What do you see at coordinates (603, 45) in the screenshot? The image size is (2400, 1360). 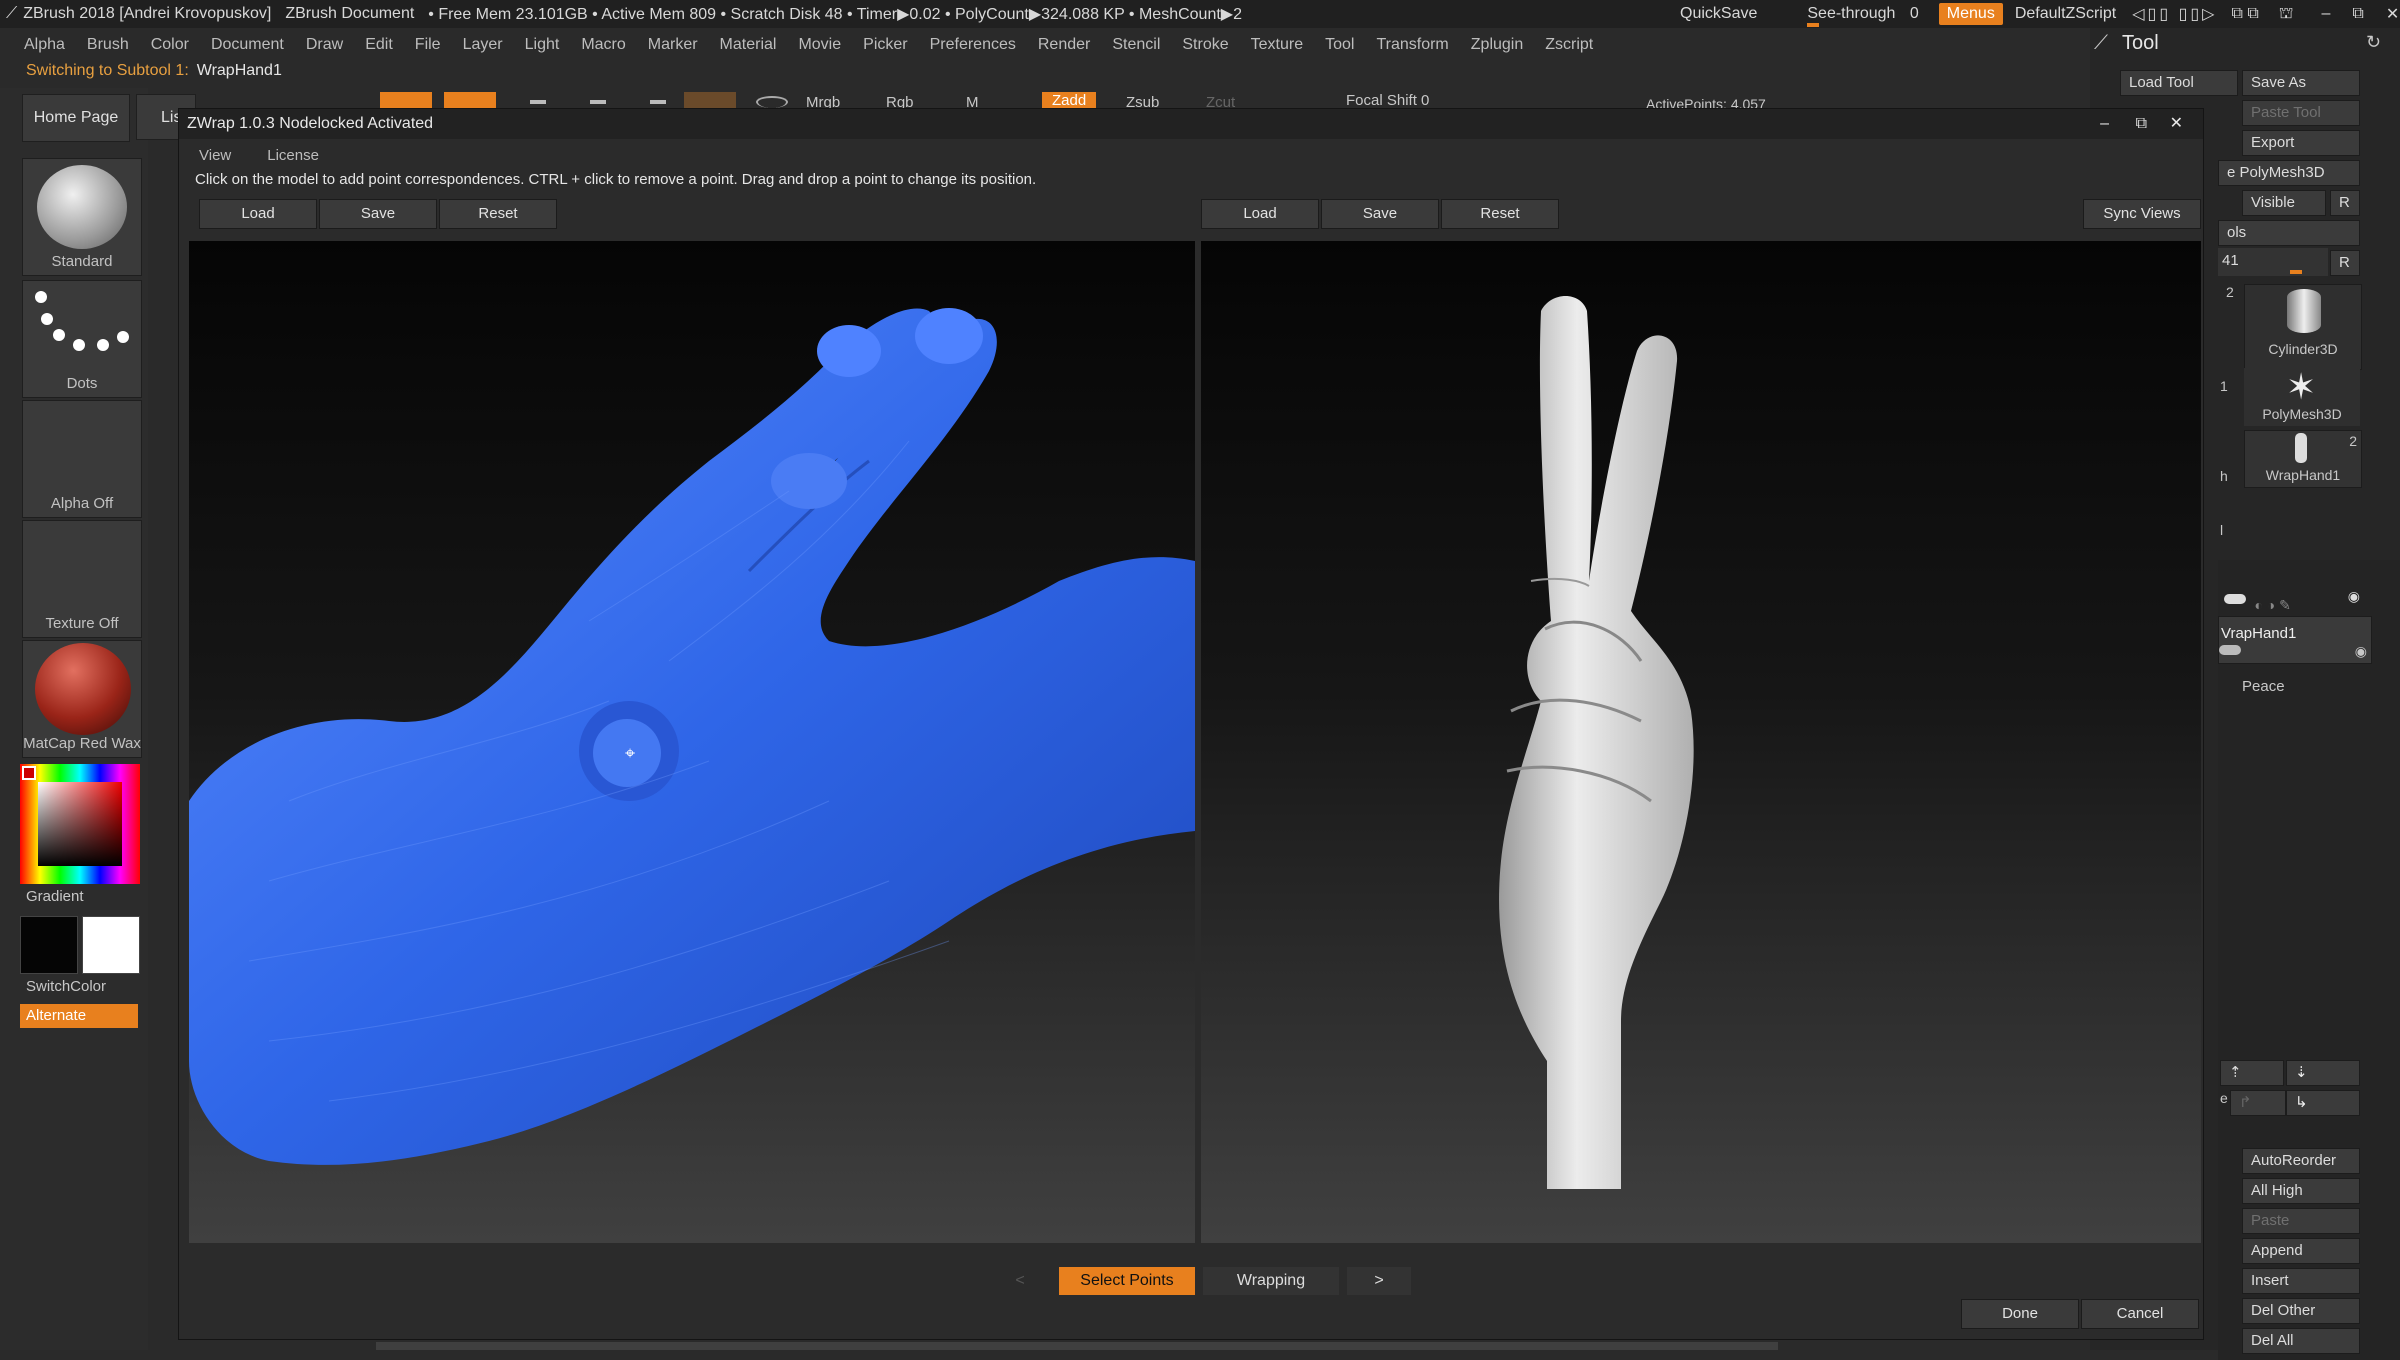 I see `menu-macro: Macro` at bounding box center [603, 45].